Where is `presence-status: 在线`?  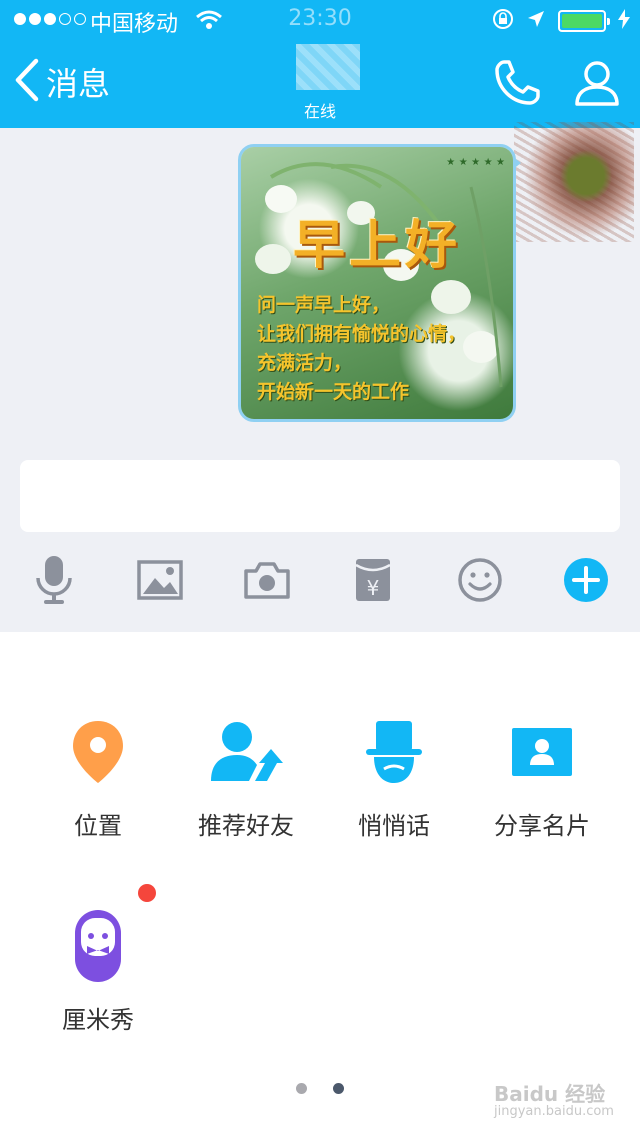 presence-status: 在线 is located at coordinates (319, 111).